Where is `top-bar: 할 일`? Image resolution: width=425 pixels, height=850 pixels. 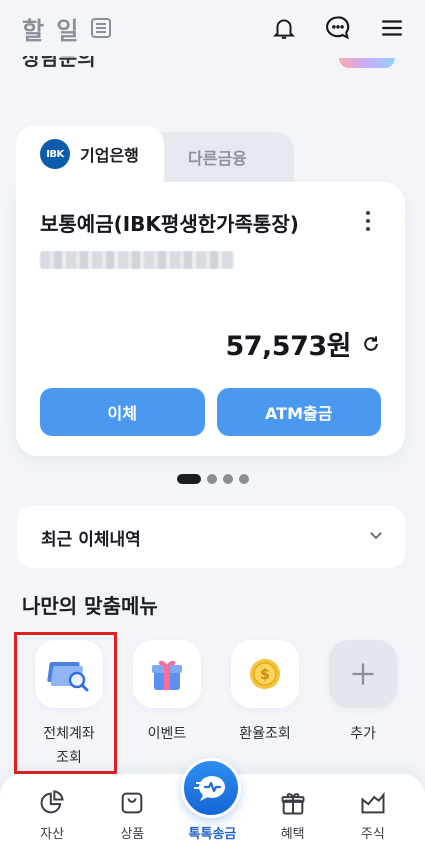 top-bar: 할 일 is located at coordinates (212, 28).